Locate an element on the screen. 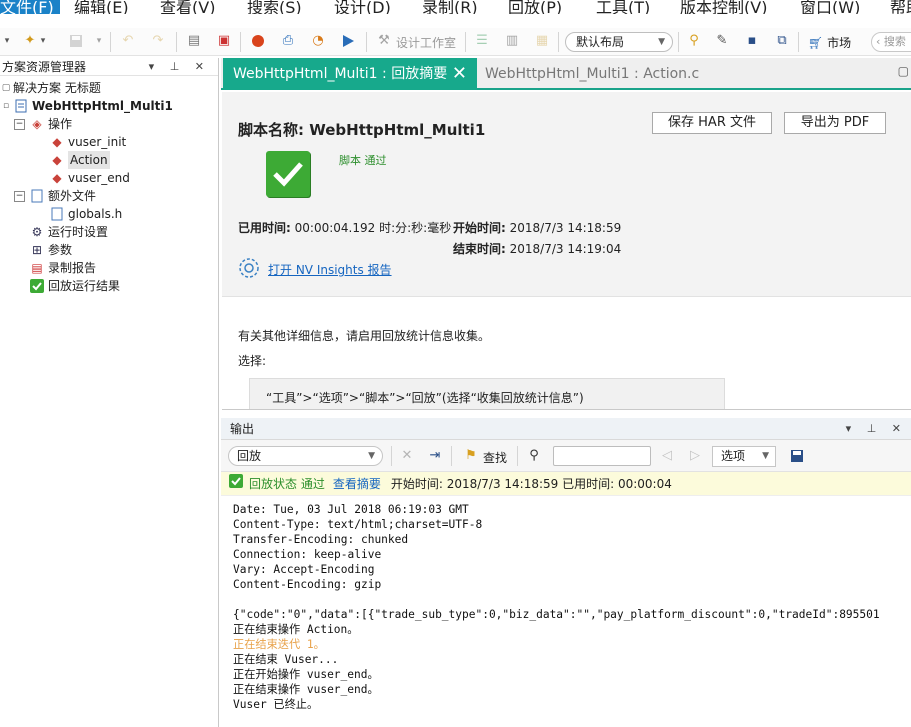  cart-icon: 🛒︎ is located at coordinates (816, 43).